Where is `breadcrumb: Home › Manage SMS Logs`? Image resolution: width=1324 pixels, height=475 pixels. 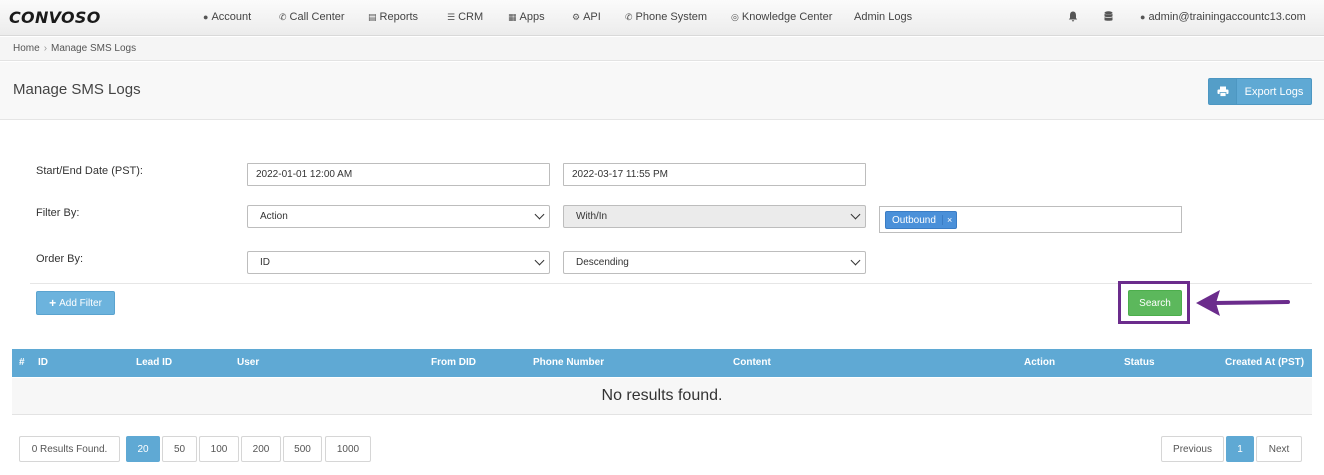 breadcrumb: Home › Manage SMS Logs is located at coordinates (662, 49).